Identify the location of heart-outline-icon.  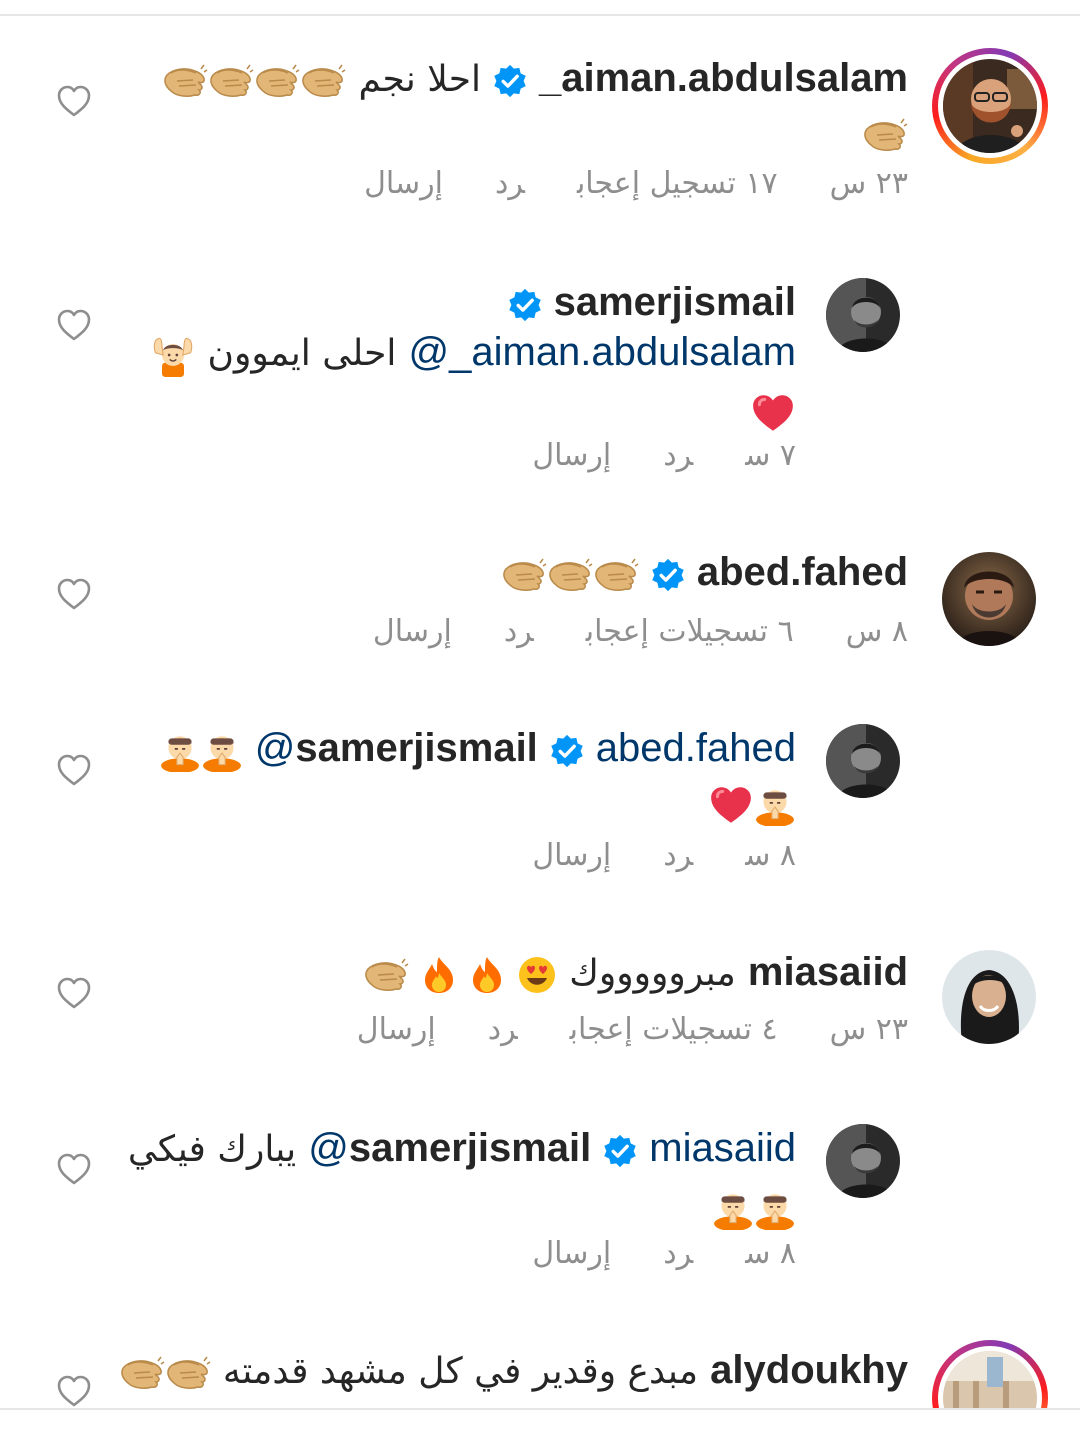
(74, 1391).